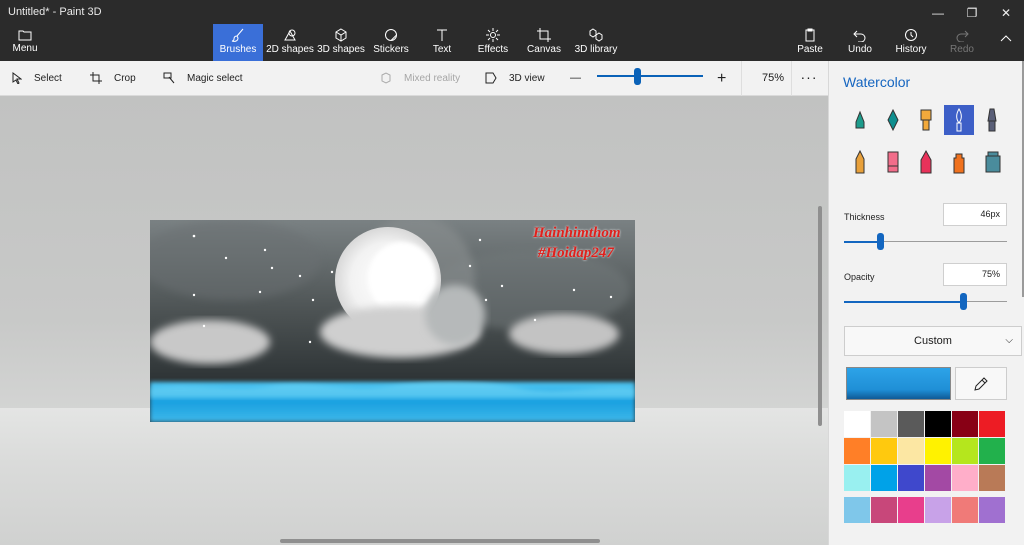 Image resolution: width=1024 pixels, height=545 pixels. Describe the element at coordinates (768, 78) in the screenshot. I see `zoom-value: 75%` at that location.